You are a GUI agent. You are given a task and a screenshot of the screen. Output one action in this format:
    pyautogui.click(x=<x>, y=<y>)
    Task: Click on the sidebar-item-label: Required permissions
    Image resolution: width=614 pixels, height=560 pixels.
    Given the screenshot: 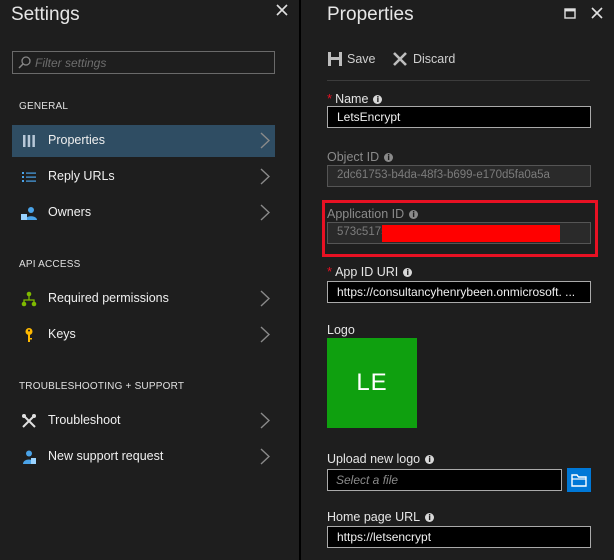 What is the action you would take?
    pyautogui.click(x=108, y=298)
    